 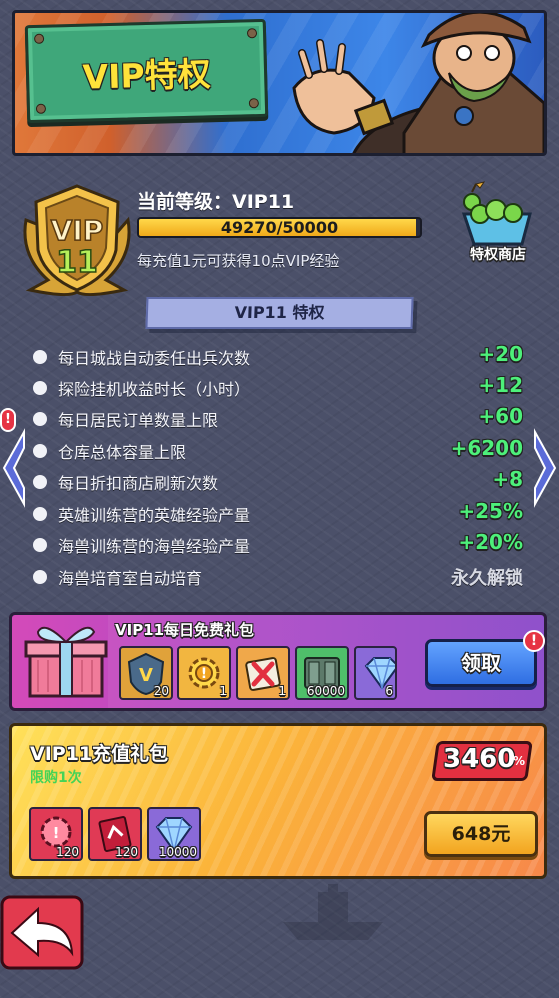 What do you see at coordinates (130, 578) in the screenshot?
I see `privilege-label: 海兽培育室自动培育` at bounding box center [130, 578].